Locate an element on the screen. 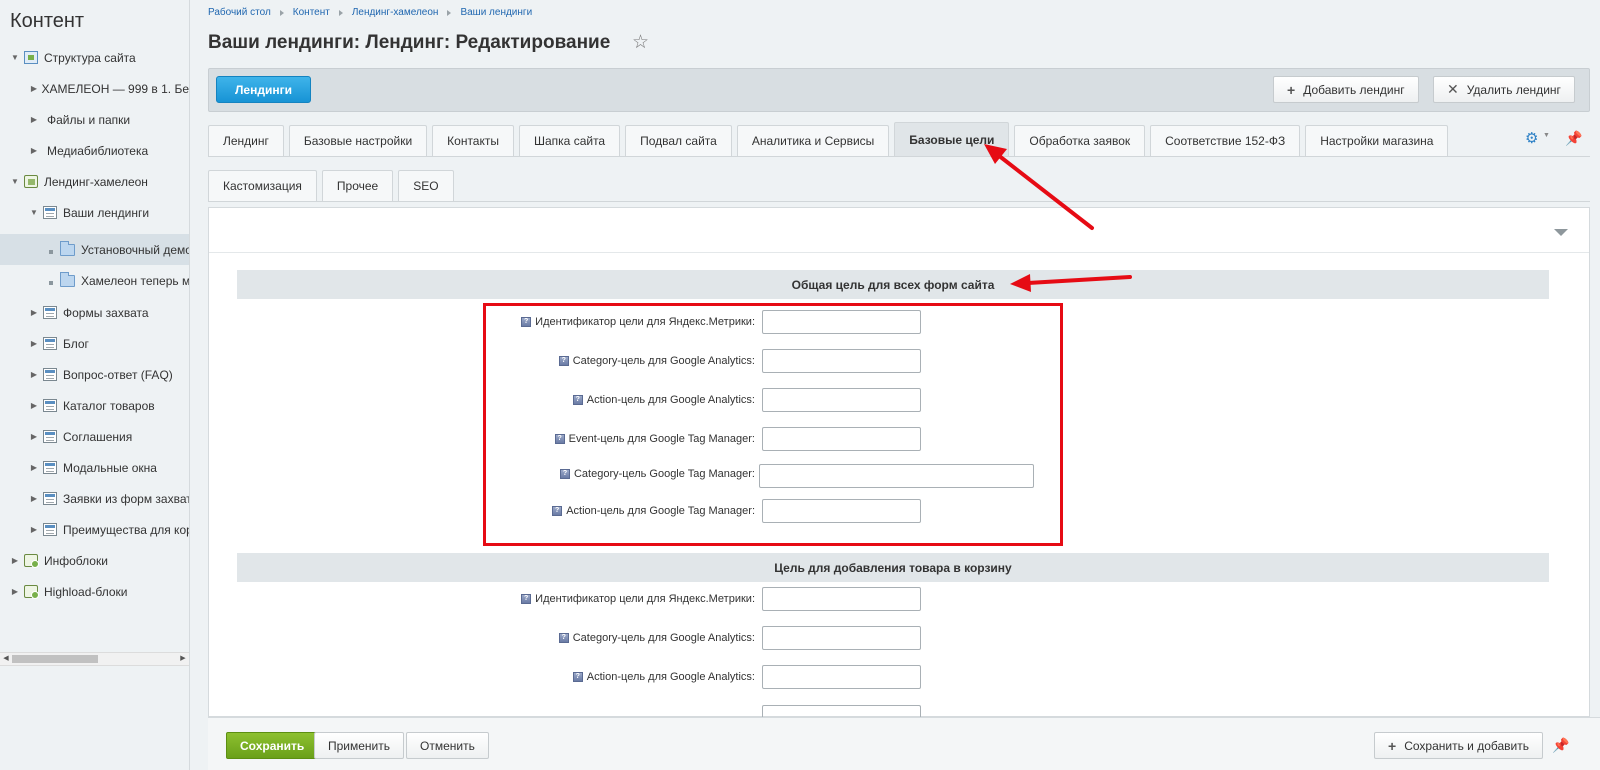 Image resolution: width=1600 pixels, height=770 pixels. tree-item-highload: ▶ Highload-блоки is located at coordinates (94, 591).